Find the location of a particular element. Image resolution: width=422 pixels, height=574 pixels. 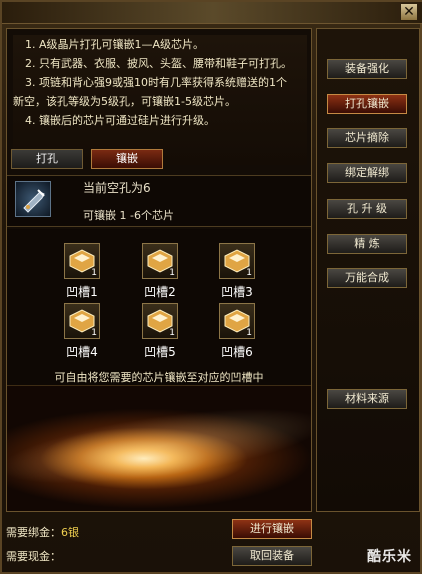

cash-label: 需要现金： is located at coordinates (33, 556).